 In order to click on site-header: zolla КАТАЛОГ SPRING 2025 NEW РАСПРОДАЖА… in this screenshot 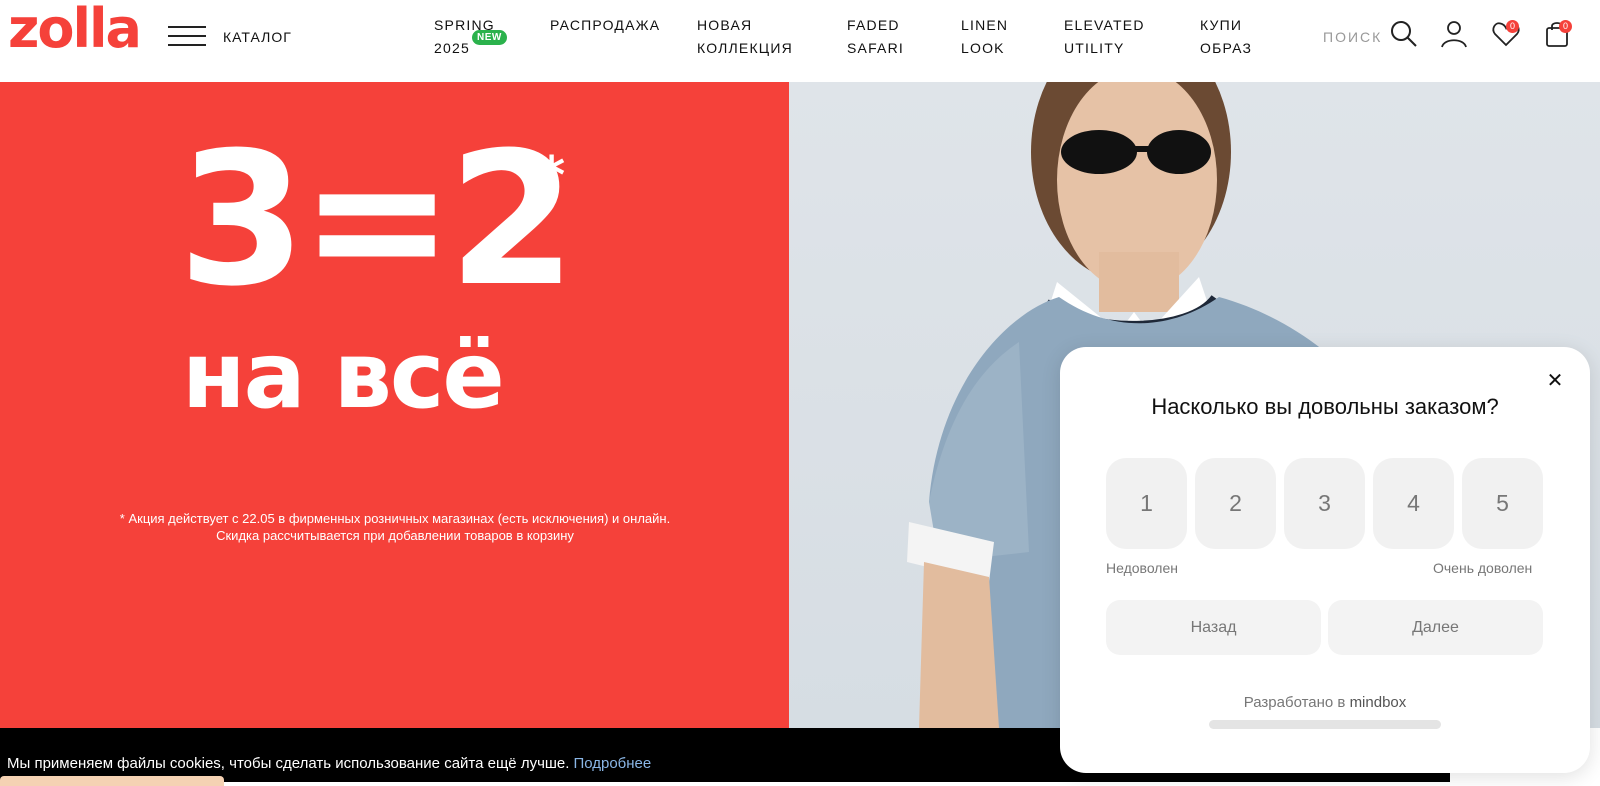, I will do `click(800, 41)`.